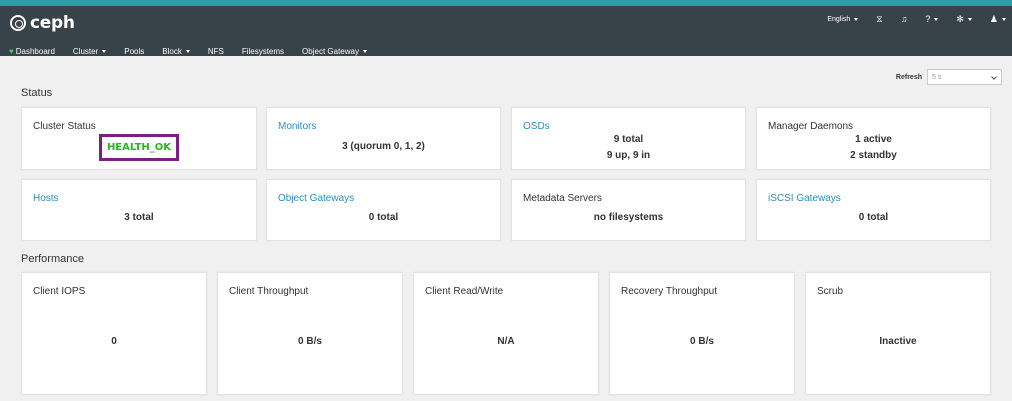 The image size is (1012, 401). I want to click on user-icon: ♟, so click(993, 18).